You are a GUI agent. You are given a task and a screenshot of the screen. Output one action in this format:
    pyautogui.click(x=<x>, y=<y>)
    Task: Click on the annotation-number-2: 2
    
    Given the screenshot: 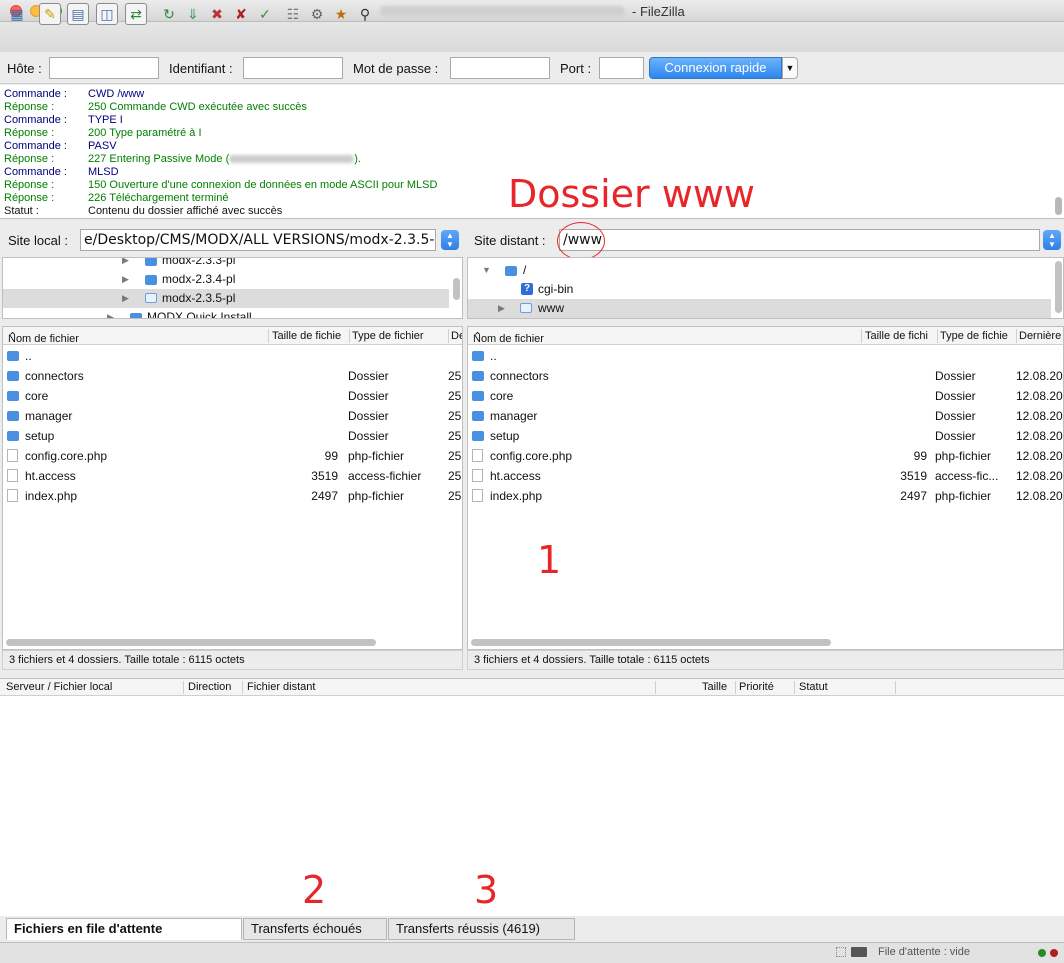 What is the action you would take?
    pyautogui.click(x=314, y=890)
    